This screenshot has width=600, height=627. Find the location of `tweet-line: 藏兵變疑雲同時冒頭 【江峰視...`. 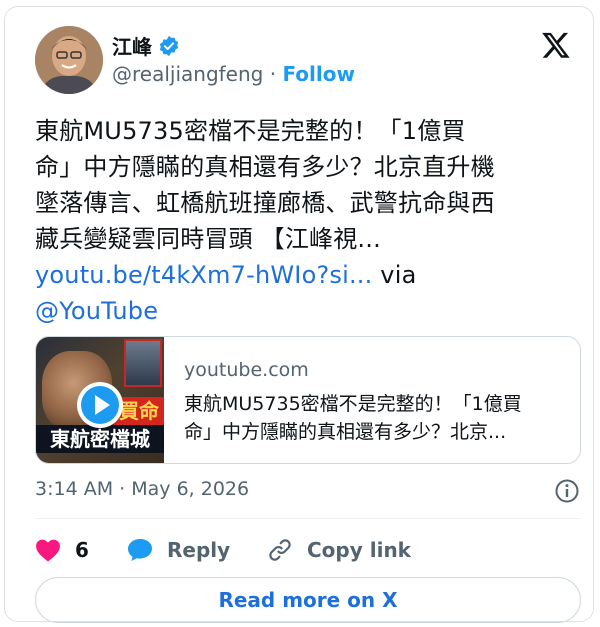

tweet-line: 藏兵變疑雲同時冒頭 【江峰視... is located at coordinates (208, 239).